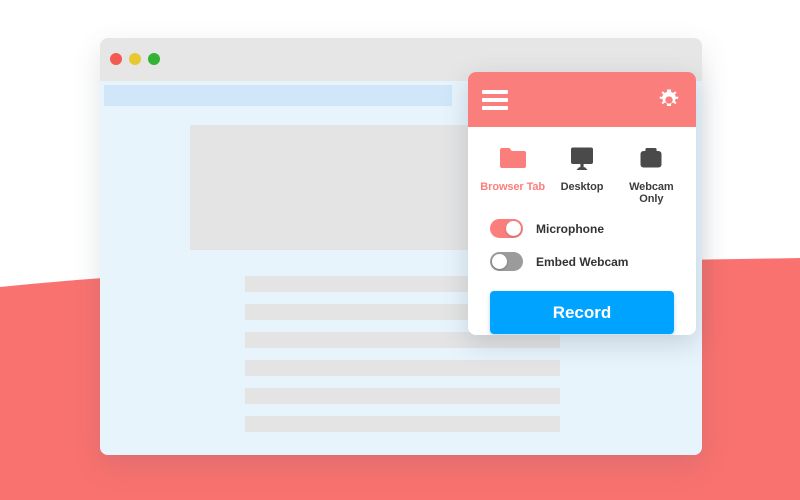 This screenshot has width=800, height=500. I want to click on option-toggles: Microphone Embed Webcam, so click(582, 238).